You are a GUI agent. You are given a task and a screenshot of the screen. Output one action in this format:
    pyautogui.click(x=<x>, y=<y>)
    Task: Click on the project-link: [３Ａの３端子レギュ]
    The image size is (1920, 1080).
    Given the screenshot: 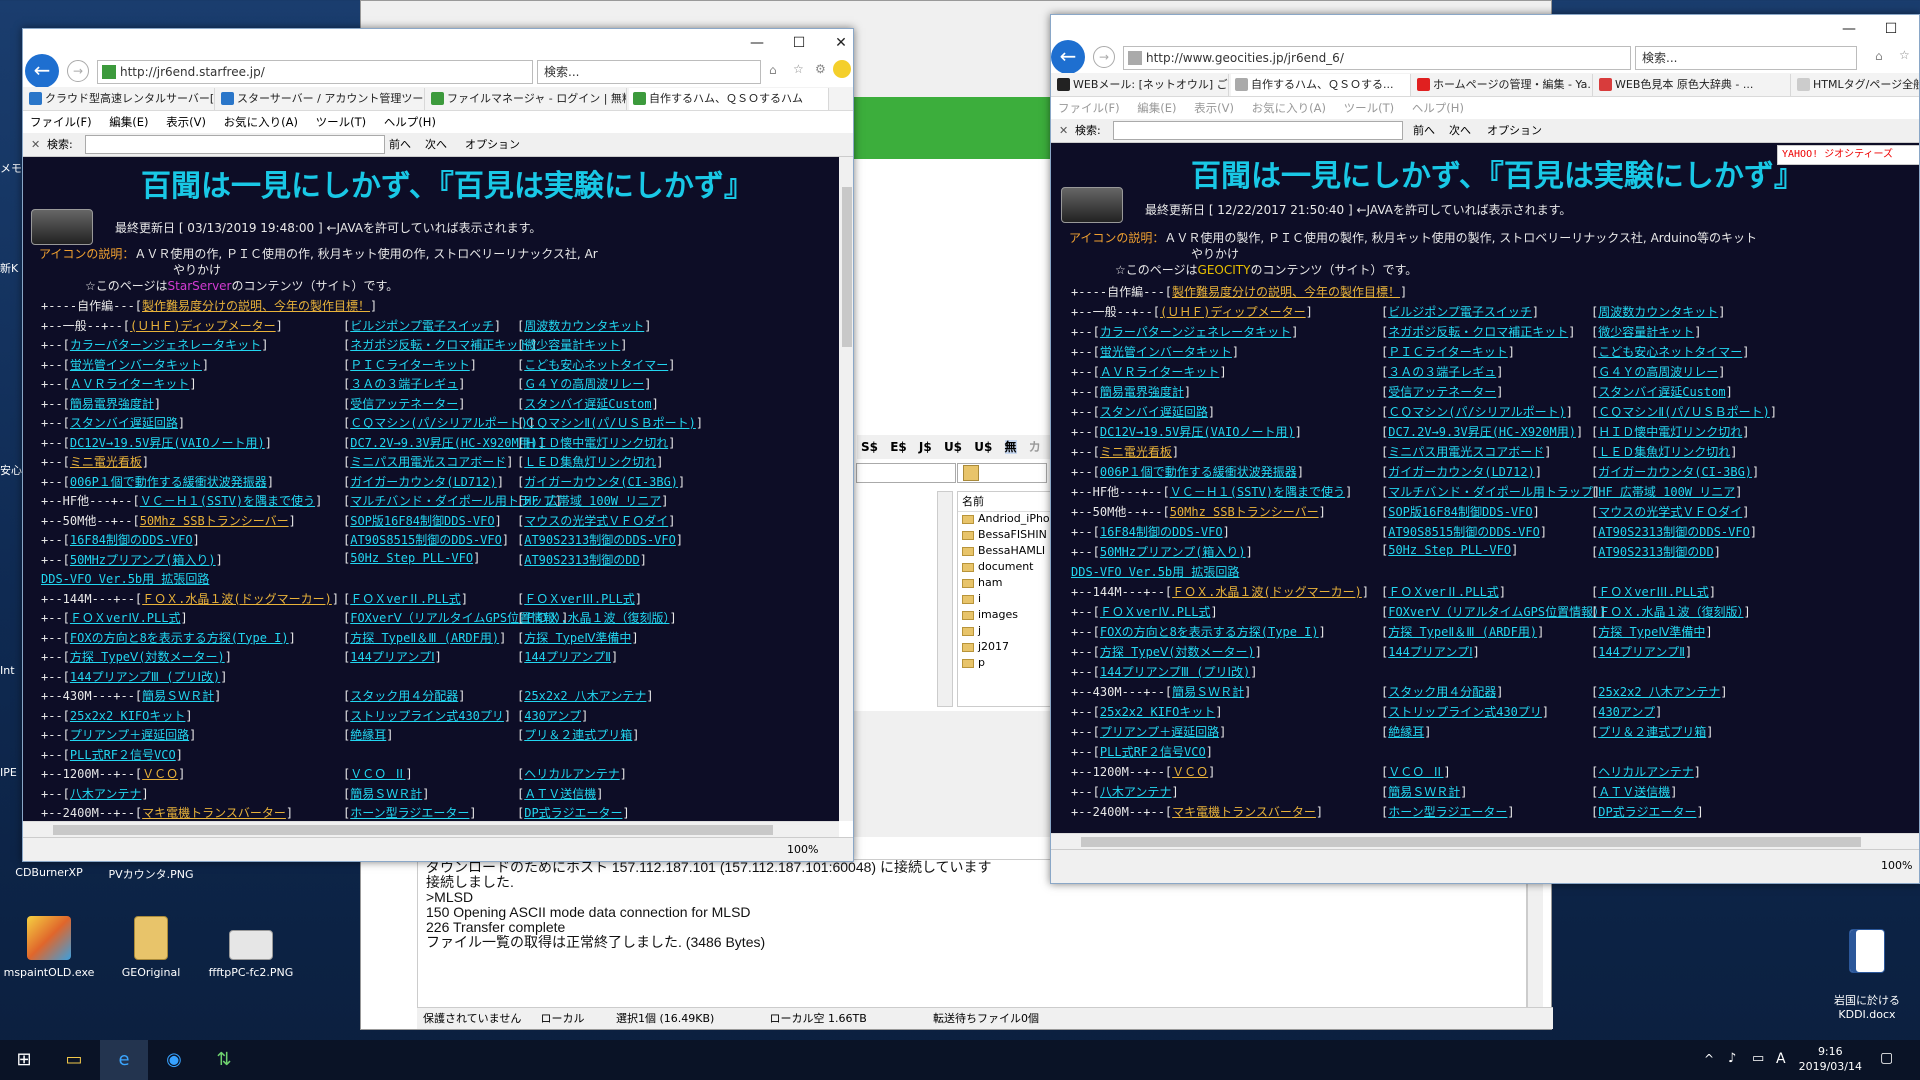 What is the action you would take?
    pyautogui.click(x=1442, y=371)
    